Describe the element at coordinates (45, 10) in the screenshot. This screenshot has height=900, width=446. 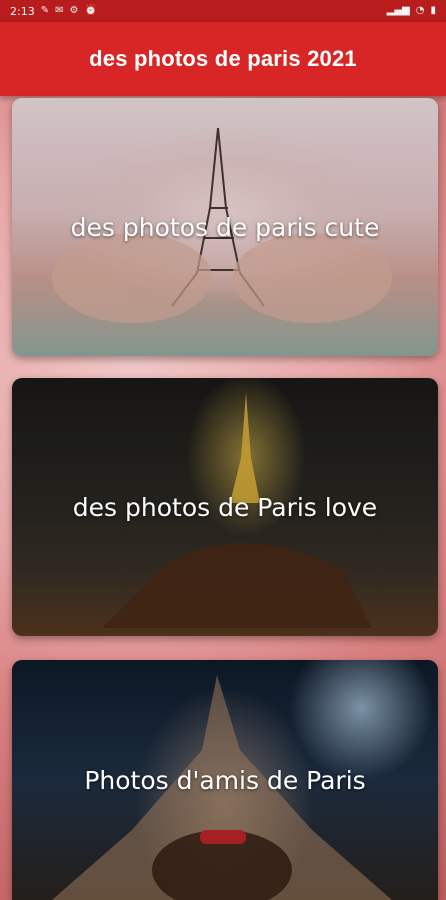
I see `notification-icon: ✎` at that location.